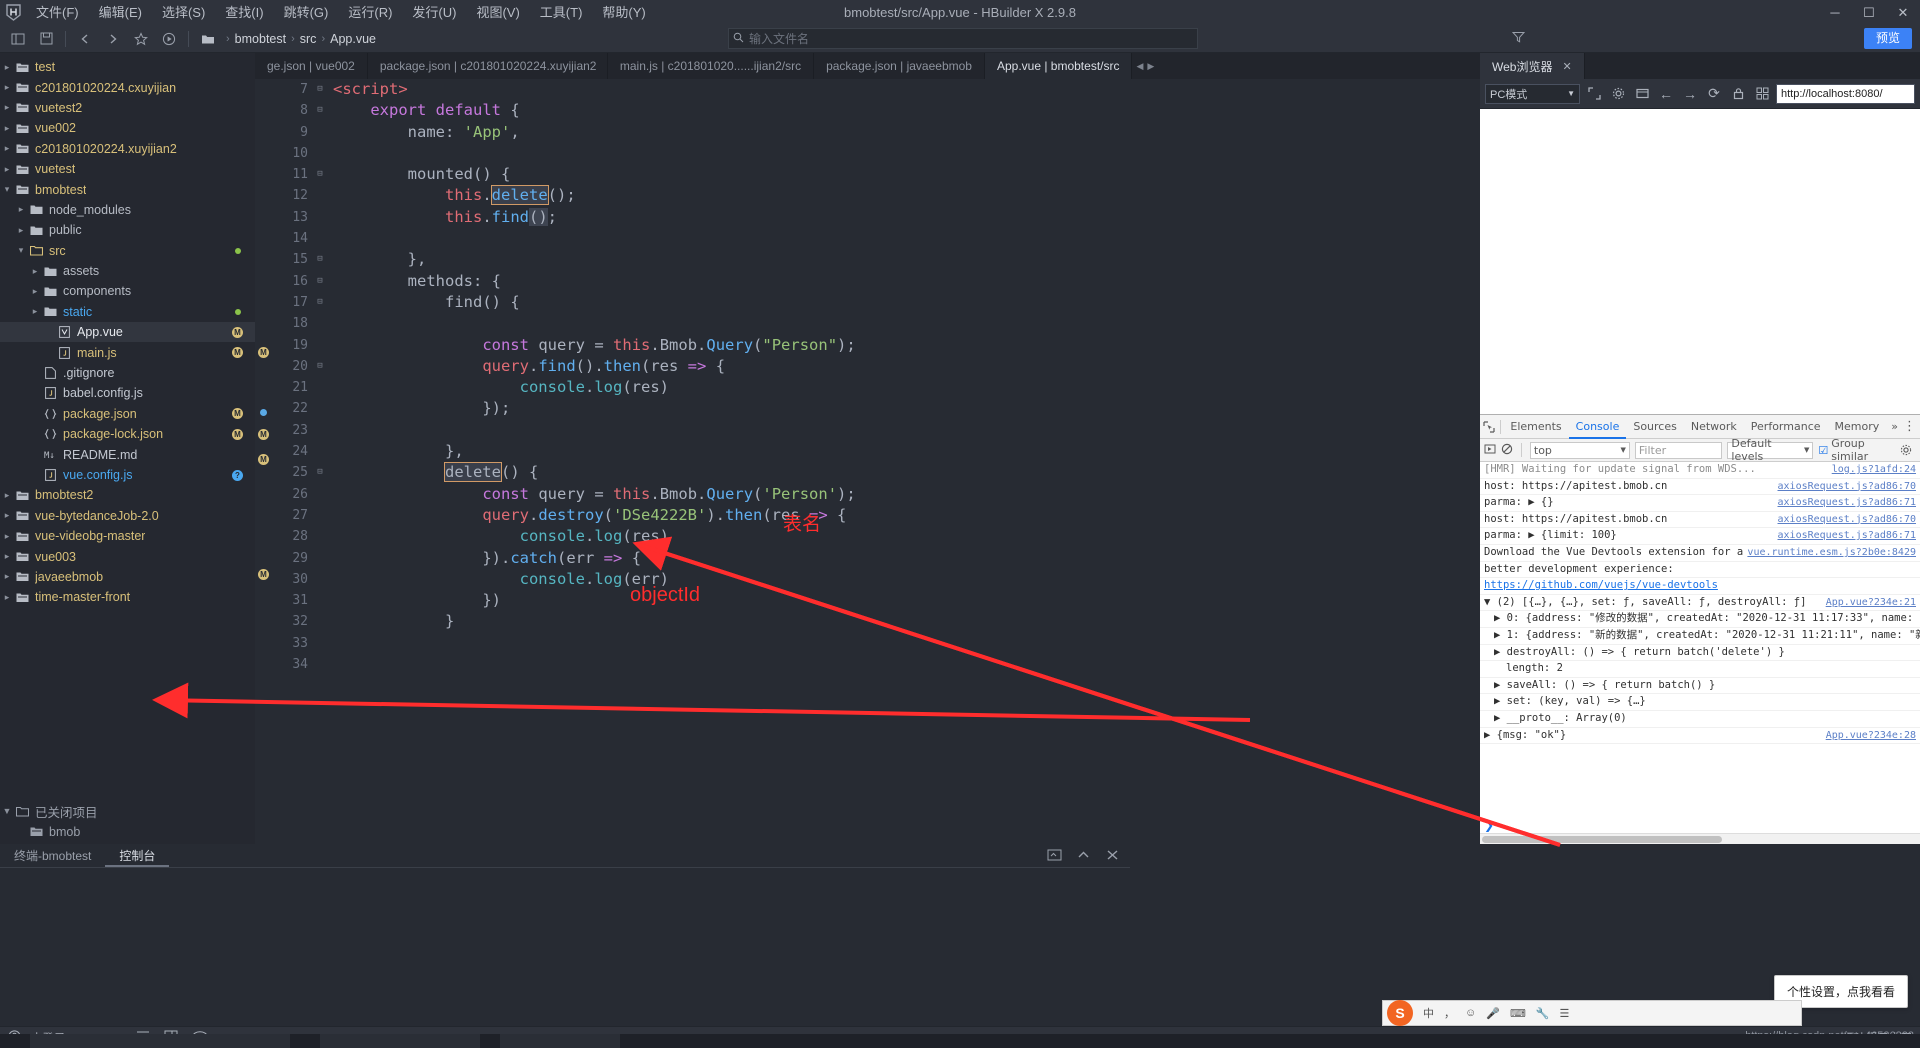 The width and height of the screenshot is (1920, 1048). I want to click on ime-smiley-icon: ☺, so click(1470, 1013).